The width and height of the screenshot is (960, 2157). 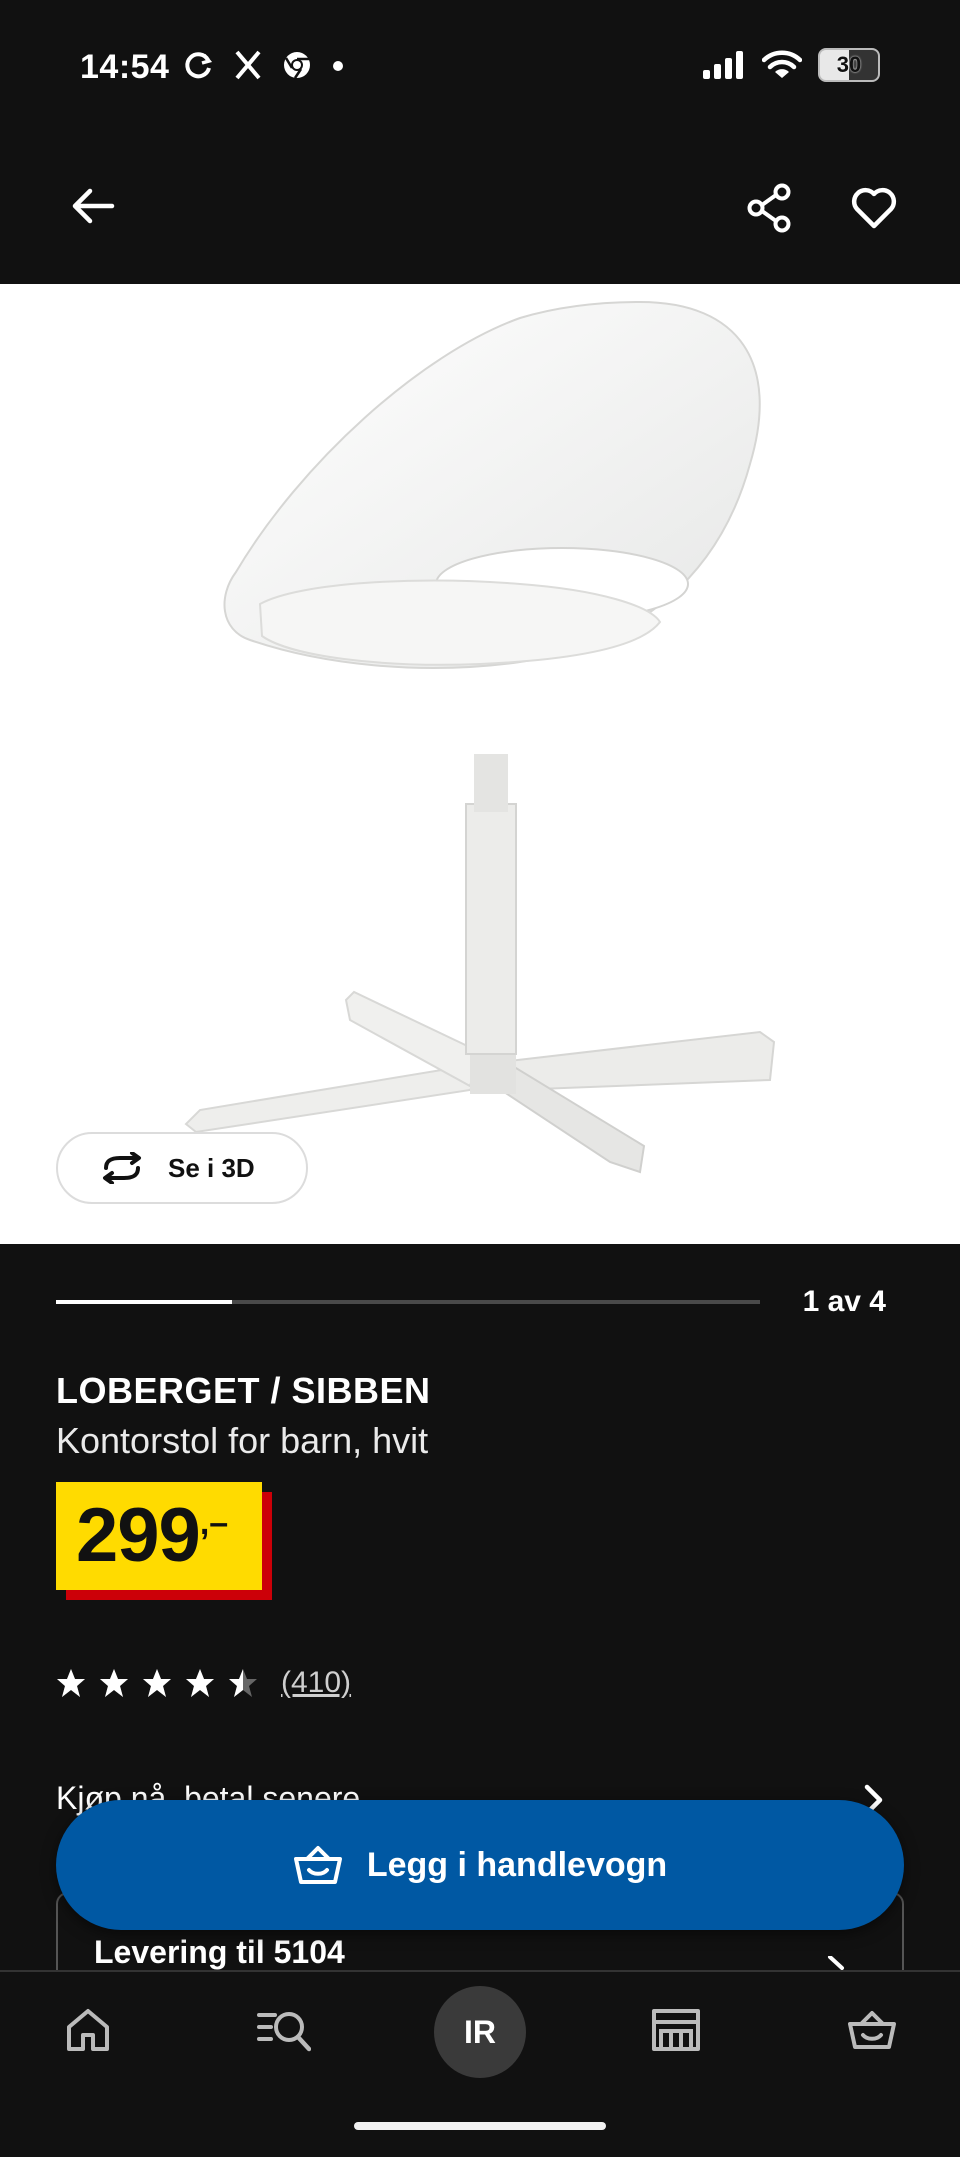 I want to click on basket-icon, so click(x=317, y=1865).